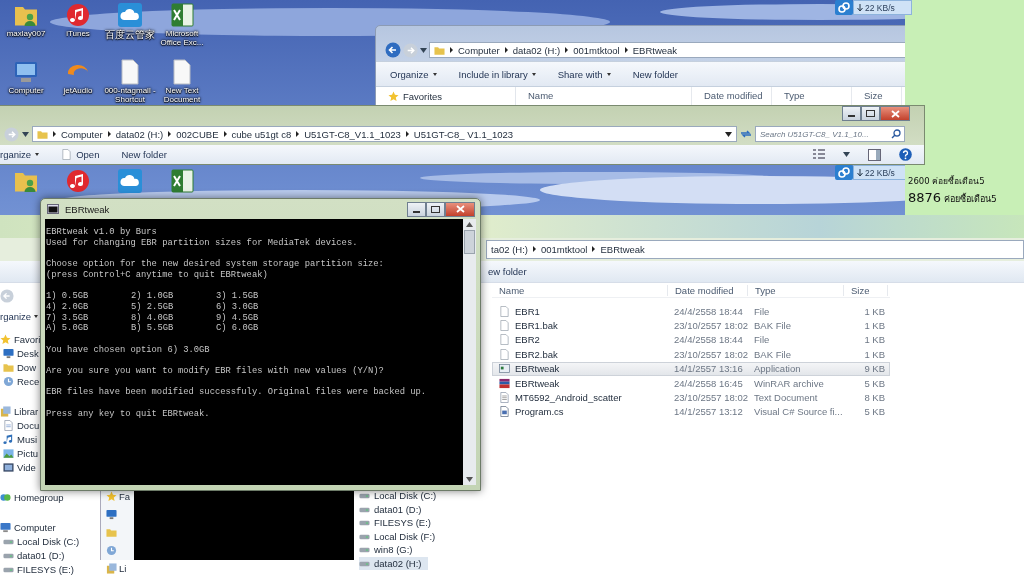 This screenshot has height=576, width=1024. What do you see at coordinates (35, 527) in the screenshot?
I see `nav-item: Computer` at bounding box center [35, 527].